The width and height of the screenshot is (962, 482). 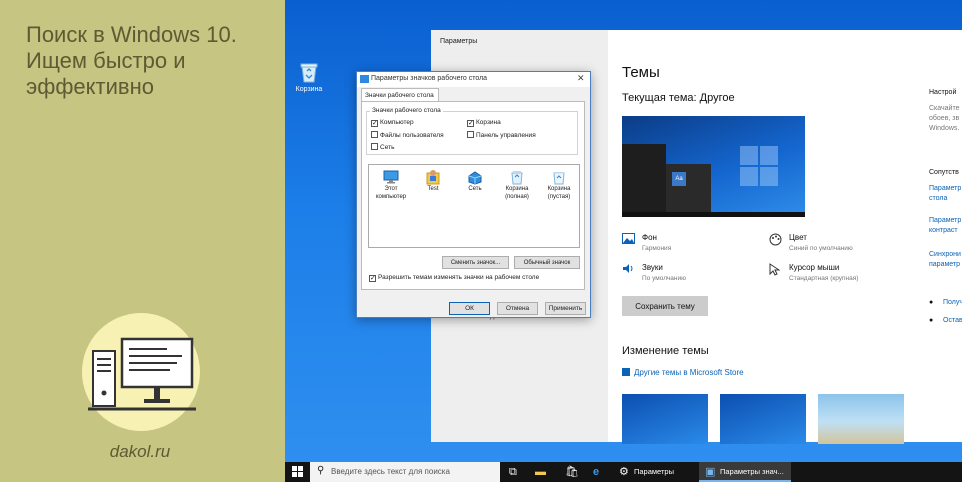 I want to click on recycle-bin-icon, so click(x=309, y=73).